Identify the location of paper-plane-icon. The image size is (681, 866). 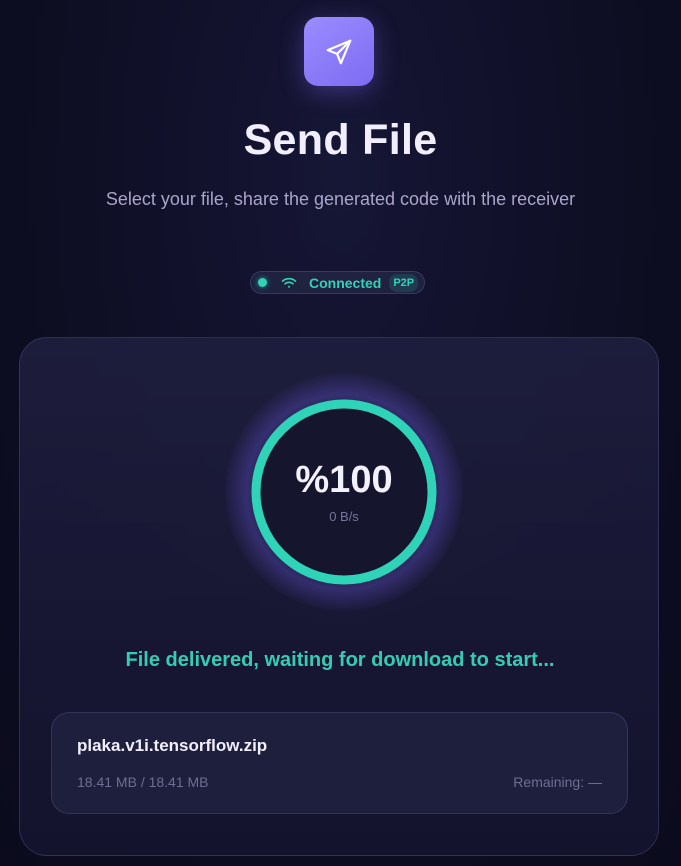
(339, 51).